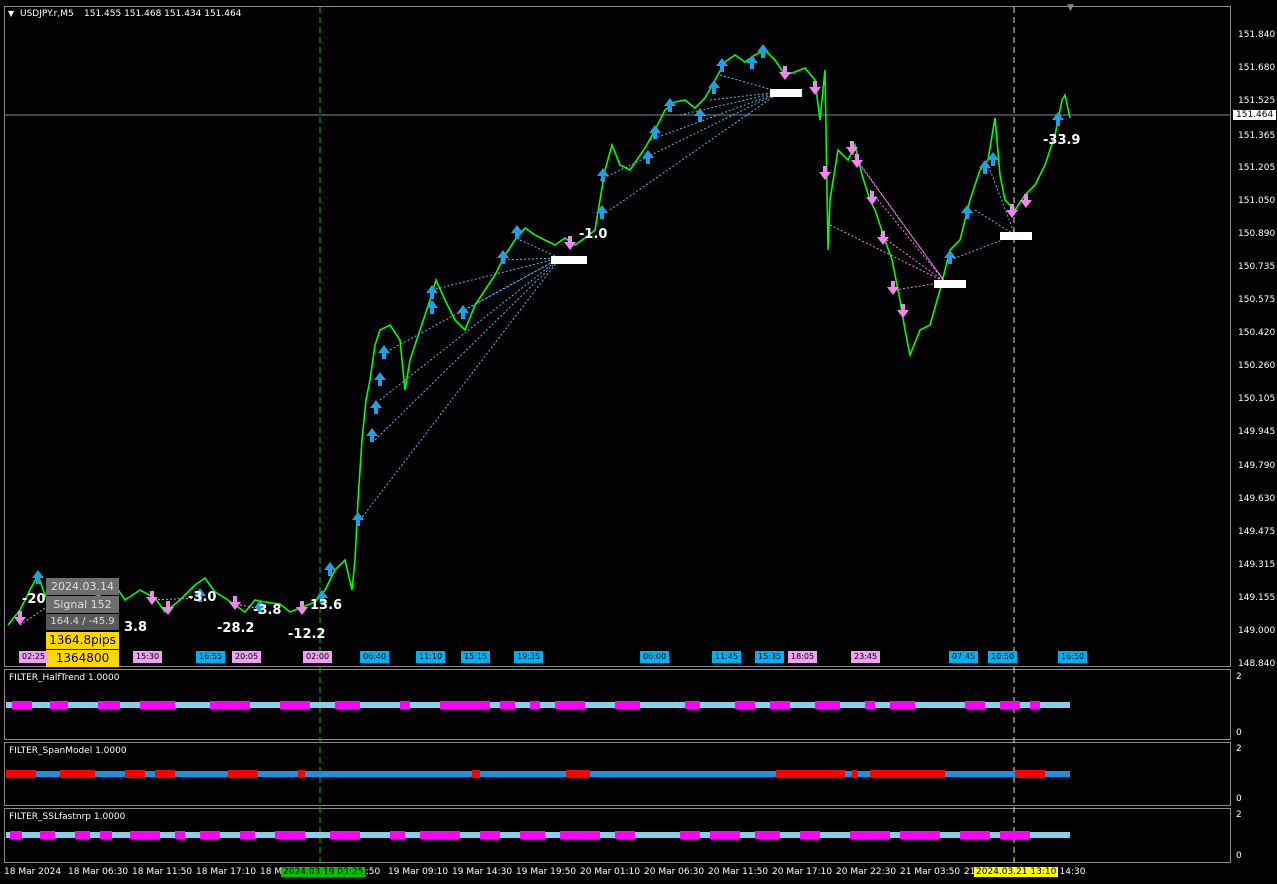 The width and height of the screenshot is (1277, 884). I want to click on current-price-label: 151.464, so click(1255, 115).